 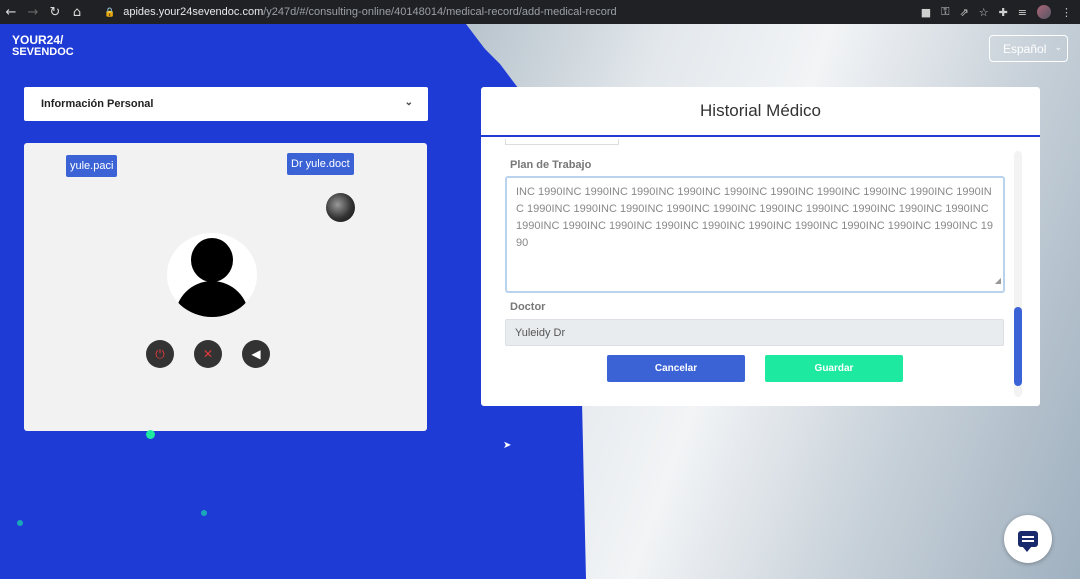 I want to click on personal-info-title: Información Personal, so click(x=97, y=104).